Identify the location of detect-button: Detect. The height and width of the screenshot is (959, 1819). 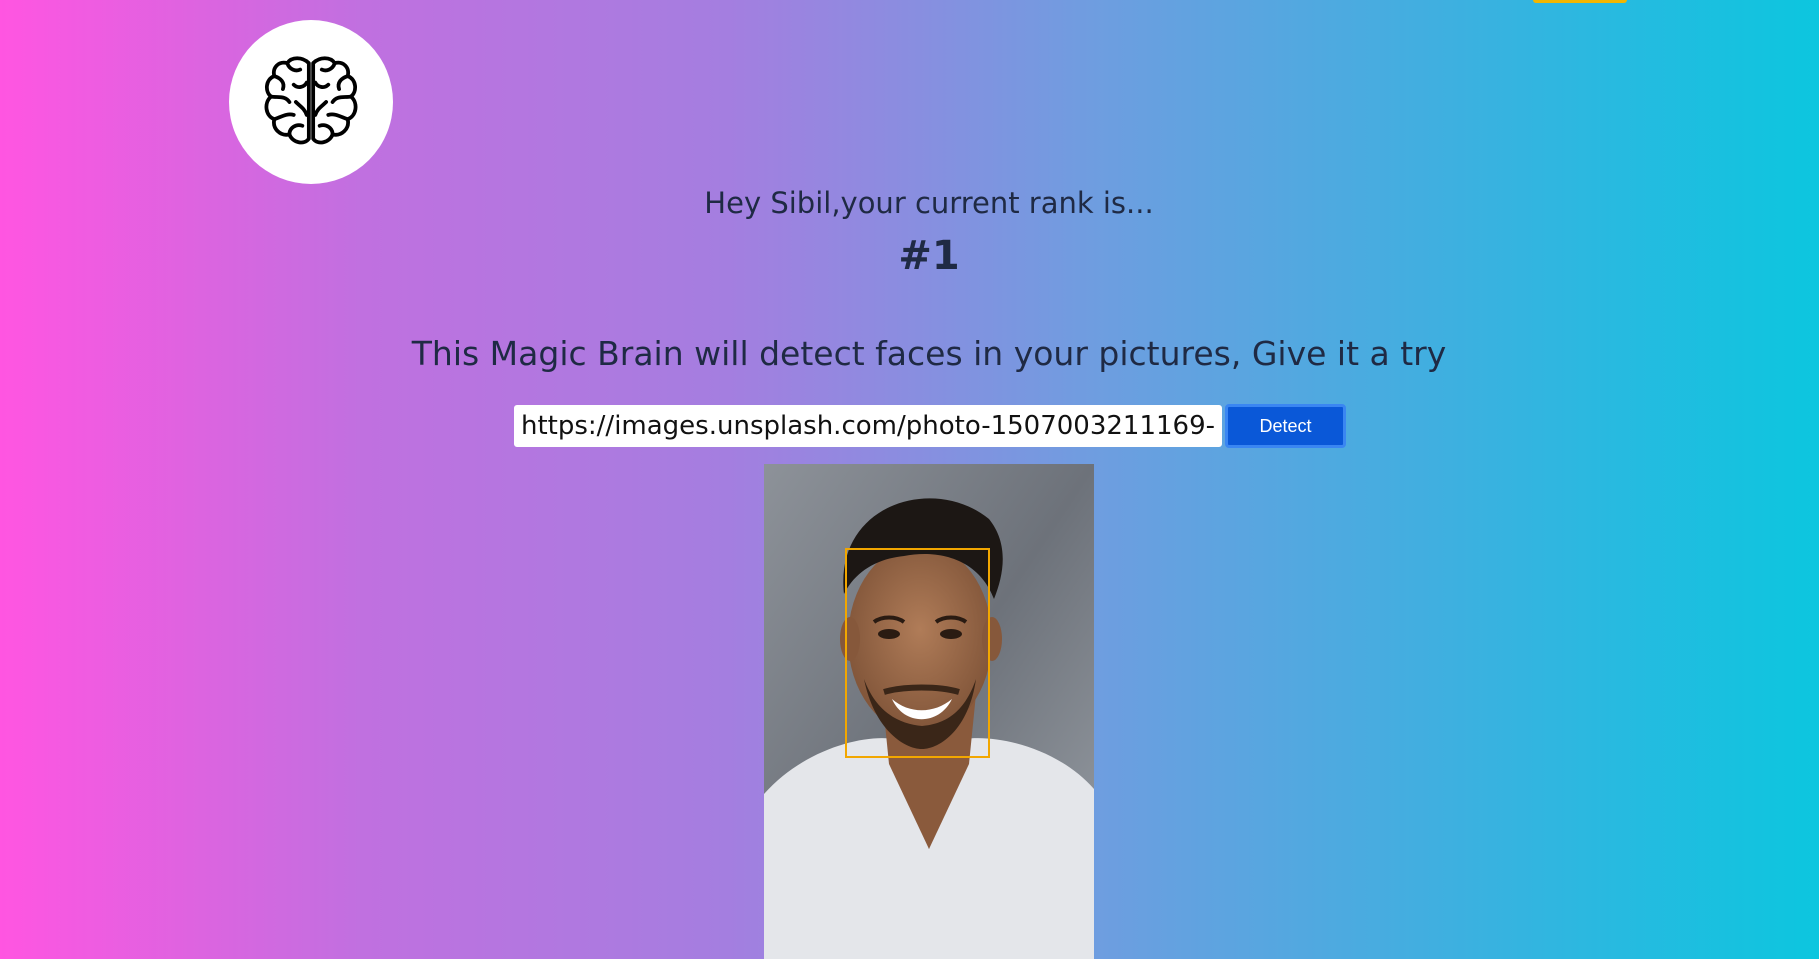
(1285, 426).